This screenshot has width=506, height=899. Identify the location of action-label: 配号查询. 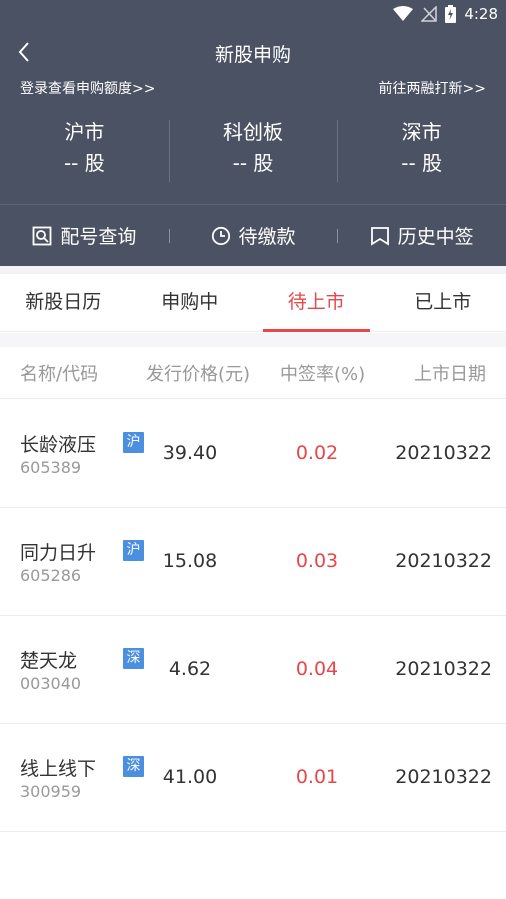
(98, 237).